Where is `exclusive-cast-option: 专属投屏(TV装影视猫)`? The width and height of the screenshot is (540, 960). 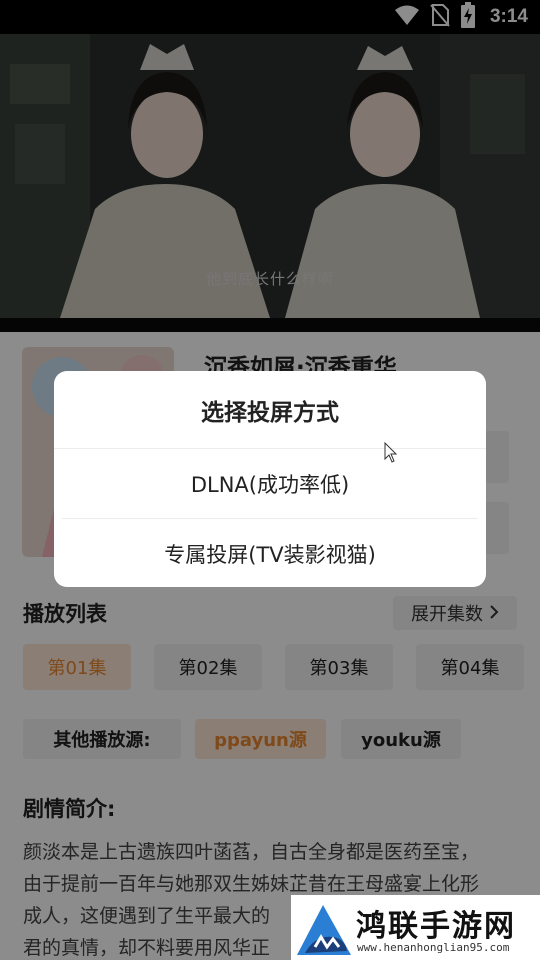 exclusive-cast-option: 专属投屏(TV装影视猫) is located at coordinates (270, 553).